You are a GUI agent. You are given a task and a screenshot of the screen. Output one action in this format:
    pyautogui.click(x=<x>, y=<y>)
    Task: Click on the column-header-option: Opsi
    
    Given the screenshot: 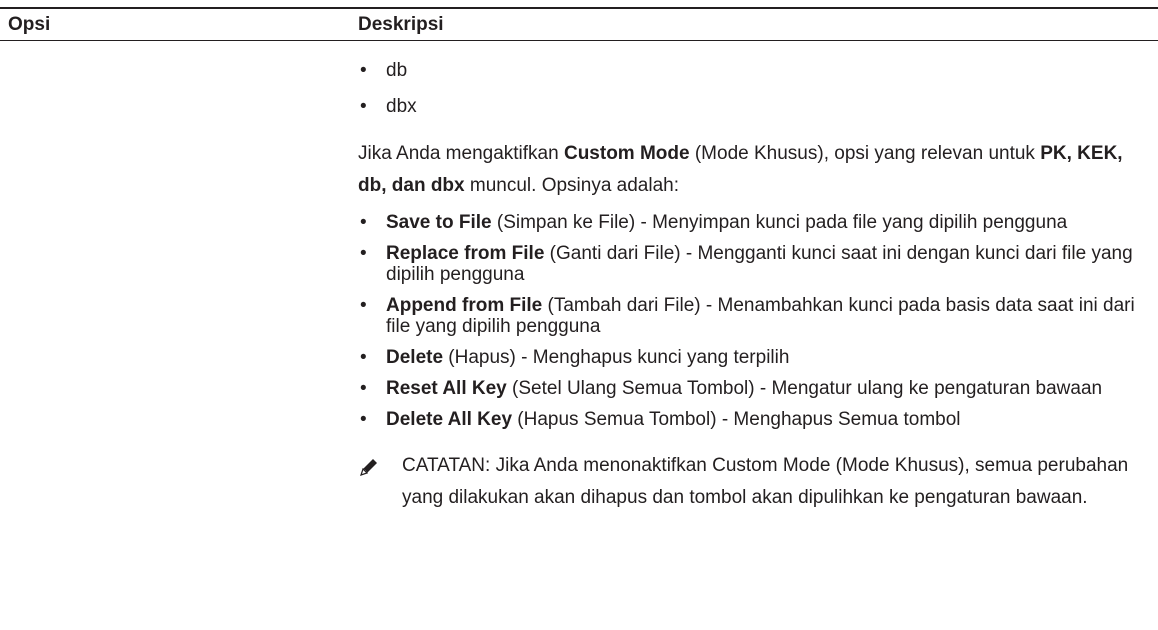 What is the action you would take?
    pyautogui.click(x=29, y=24)
    